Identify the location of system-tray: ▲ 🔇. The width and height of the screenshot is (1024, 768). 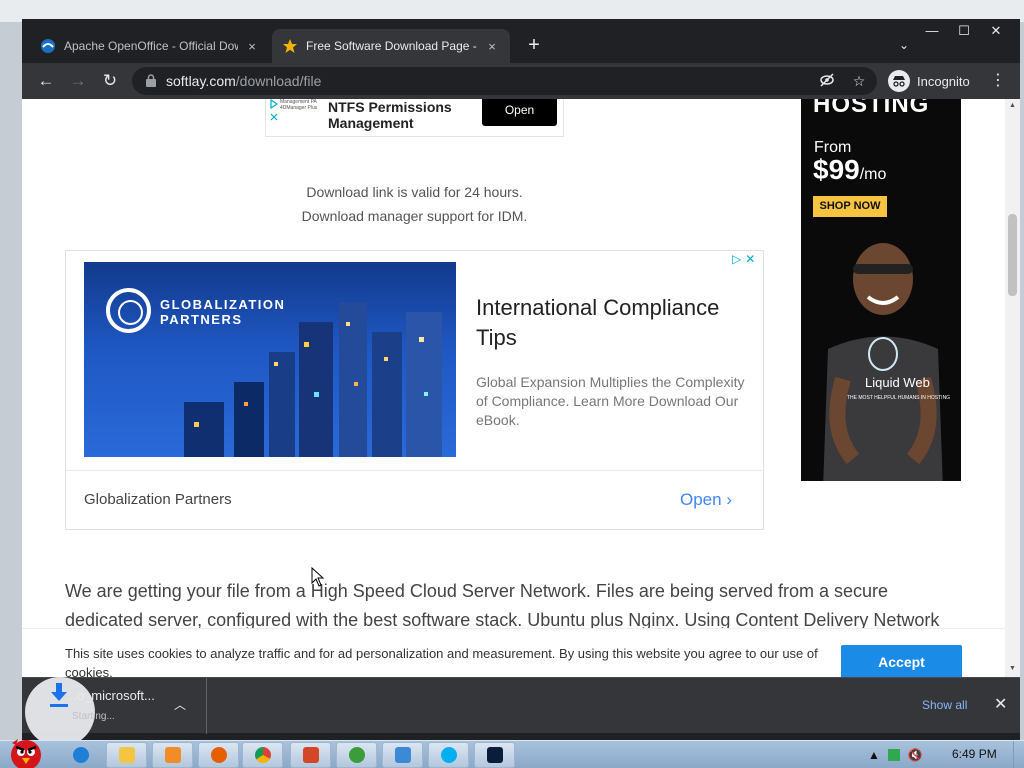
(895, 754).